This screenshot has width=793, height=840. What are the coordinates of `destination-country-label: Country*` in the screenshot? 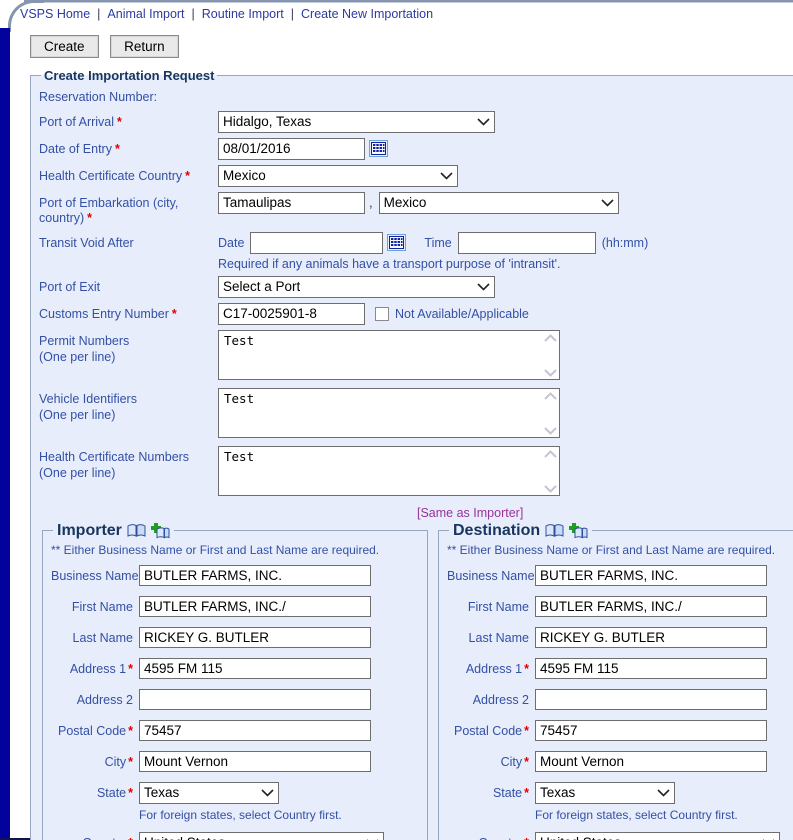 It's located at (488, 836).